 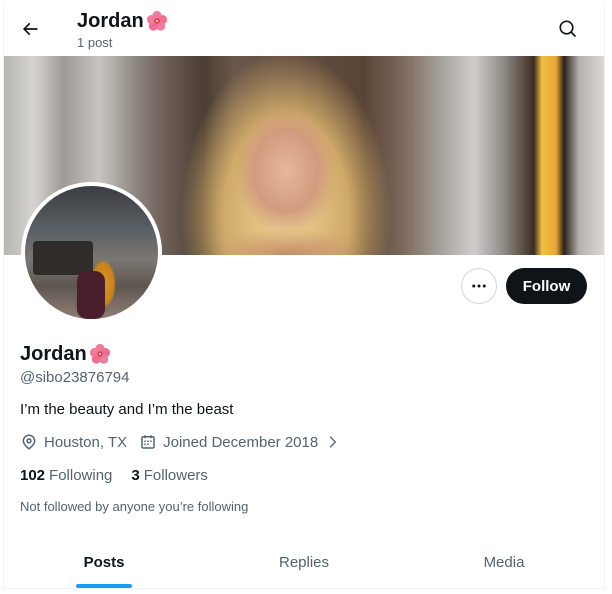 What do you see at coordinates (33, 475) in the screenshot?
I see `following-count: 102` at bounding box center [33, 475].